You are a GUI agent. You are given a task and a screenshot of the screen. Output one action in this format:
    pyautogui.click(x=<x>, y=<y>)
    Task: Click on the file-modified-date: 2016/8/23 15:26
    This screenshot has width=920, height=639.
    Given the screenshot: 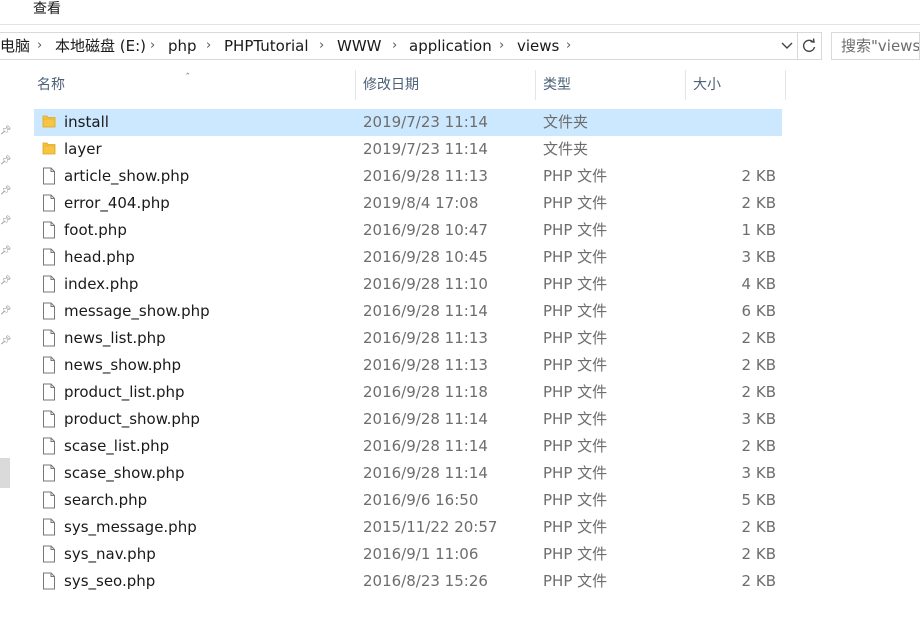 What is the action you would take?
    pyautogui.click(x=425, y=581)
    